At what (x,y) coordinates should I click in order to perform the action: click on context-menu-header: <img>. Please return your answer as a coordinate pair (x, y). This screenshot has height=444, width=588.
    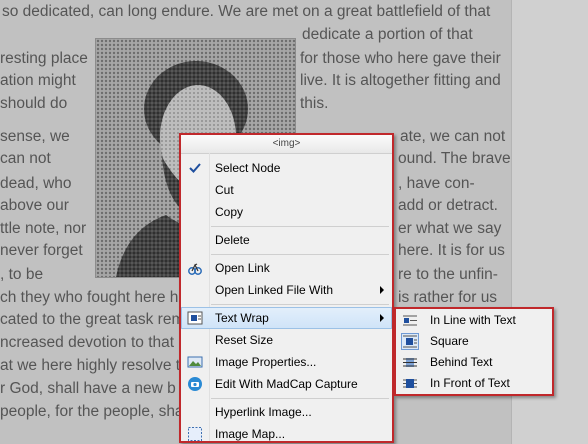
    Looking at the image, I should click on (286, 144).